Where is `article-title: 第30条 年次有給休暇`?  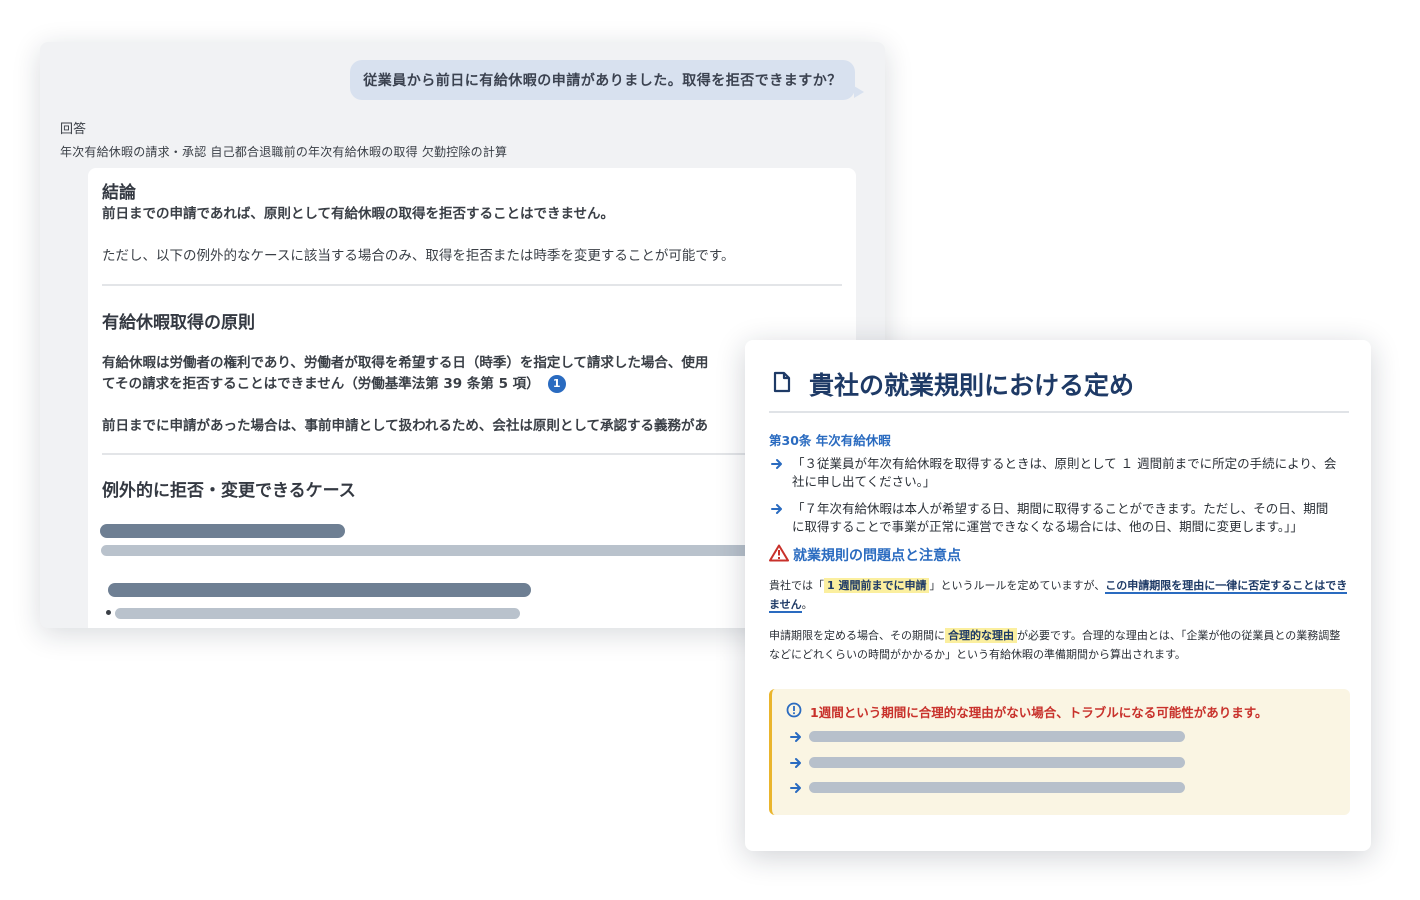
article-title: 第30条 年次有給休暇 is located at coordinates (830, 440).